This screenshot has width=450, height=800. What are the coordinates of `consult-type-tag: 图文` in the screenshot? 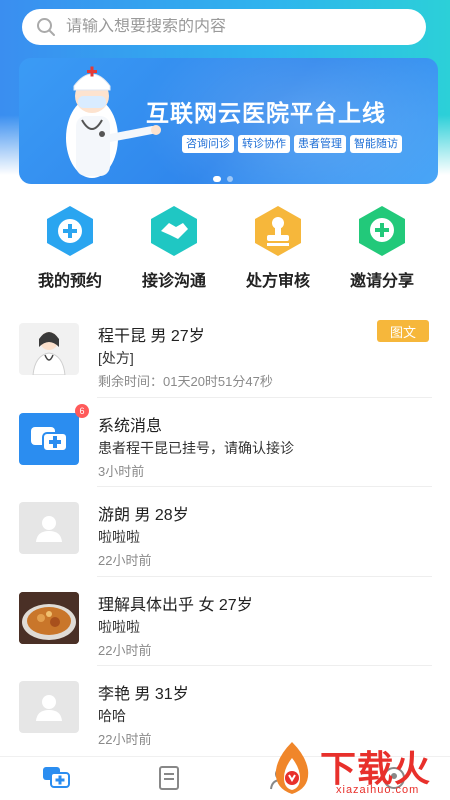 It's located at (403, 331).